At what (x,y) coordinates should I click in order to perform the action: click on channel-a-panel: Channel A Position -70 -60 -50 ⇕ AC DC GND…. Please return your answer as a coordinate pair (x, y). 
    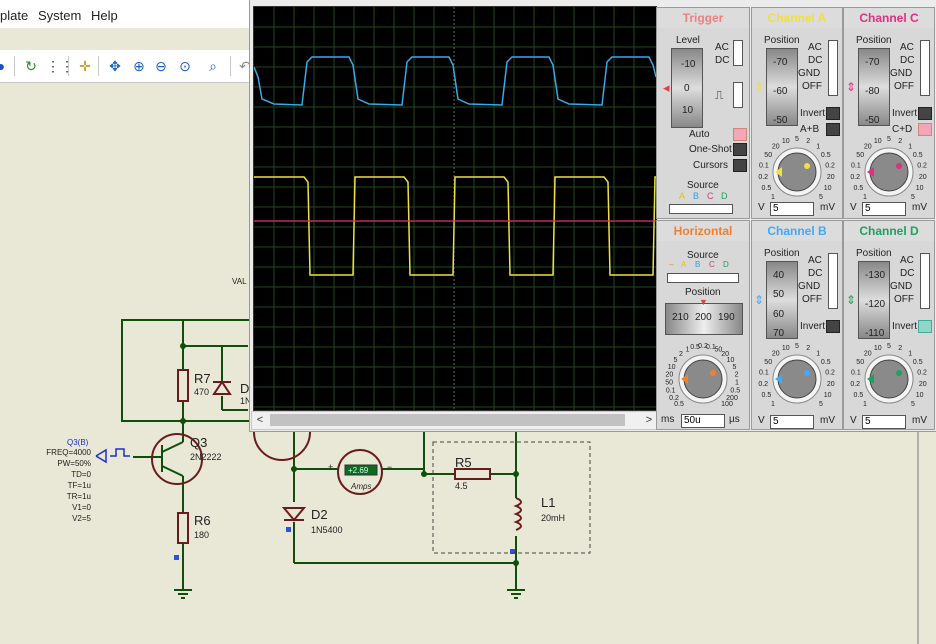
    Looking at the image, I should click on (797, 113).